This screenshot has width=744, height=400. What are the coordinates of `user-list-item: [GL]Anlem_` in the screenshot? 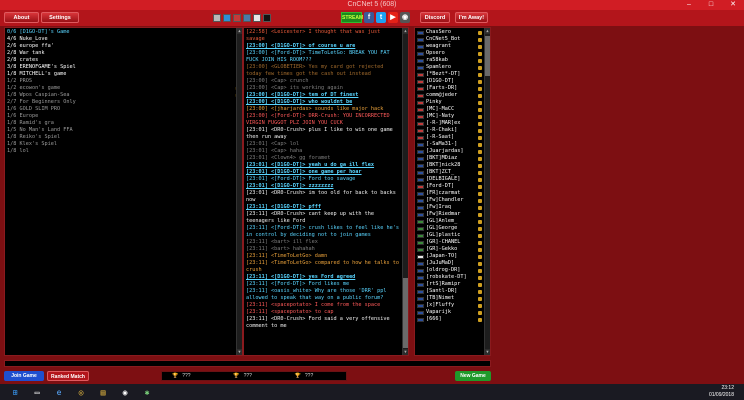 It's located at (452, 221).